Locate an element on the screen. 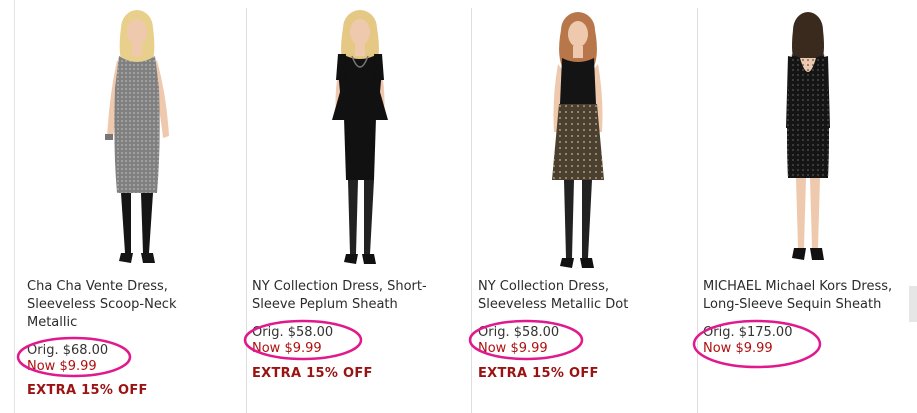  original-price: Orig. $175.00 is located at coordinates (748, 332).